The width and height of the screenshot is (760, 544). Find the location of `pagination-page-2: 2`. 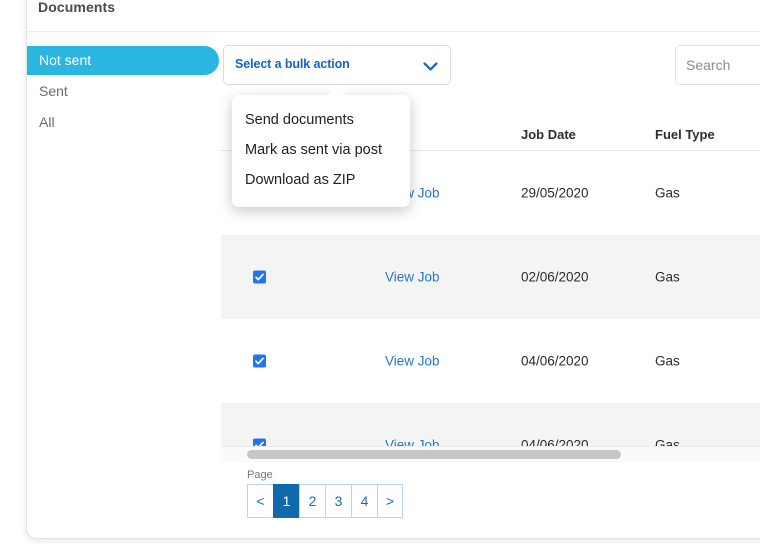

pagination-page-2: 2 is located at coordinates (312, 501).